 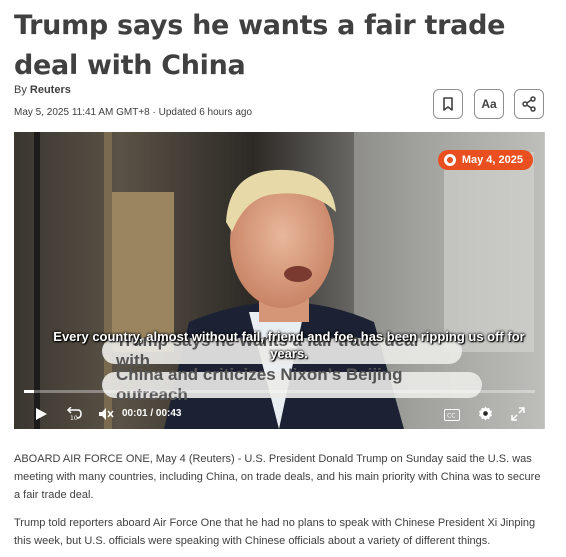 I want to click on font-size-label: Aa, so click(x=489, y=104).